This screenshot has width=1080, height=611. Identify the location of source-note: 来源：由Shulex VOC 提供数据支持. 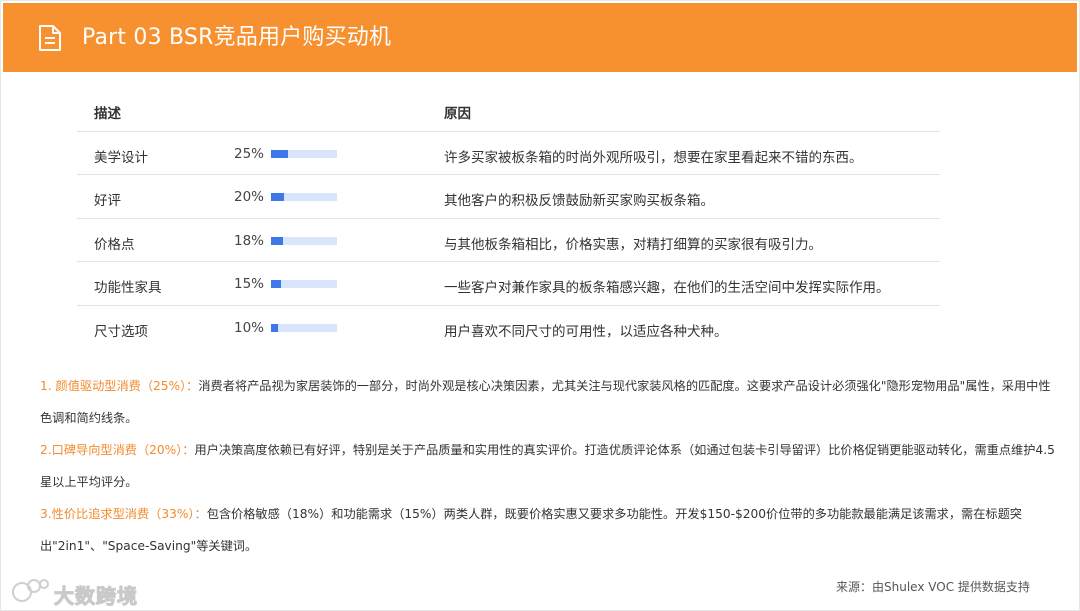
(933, 587).